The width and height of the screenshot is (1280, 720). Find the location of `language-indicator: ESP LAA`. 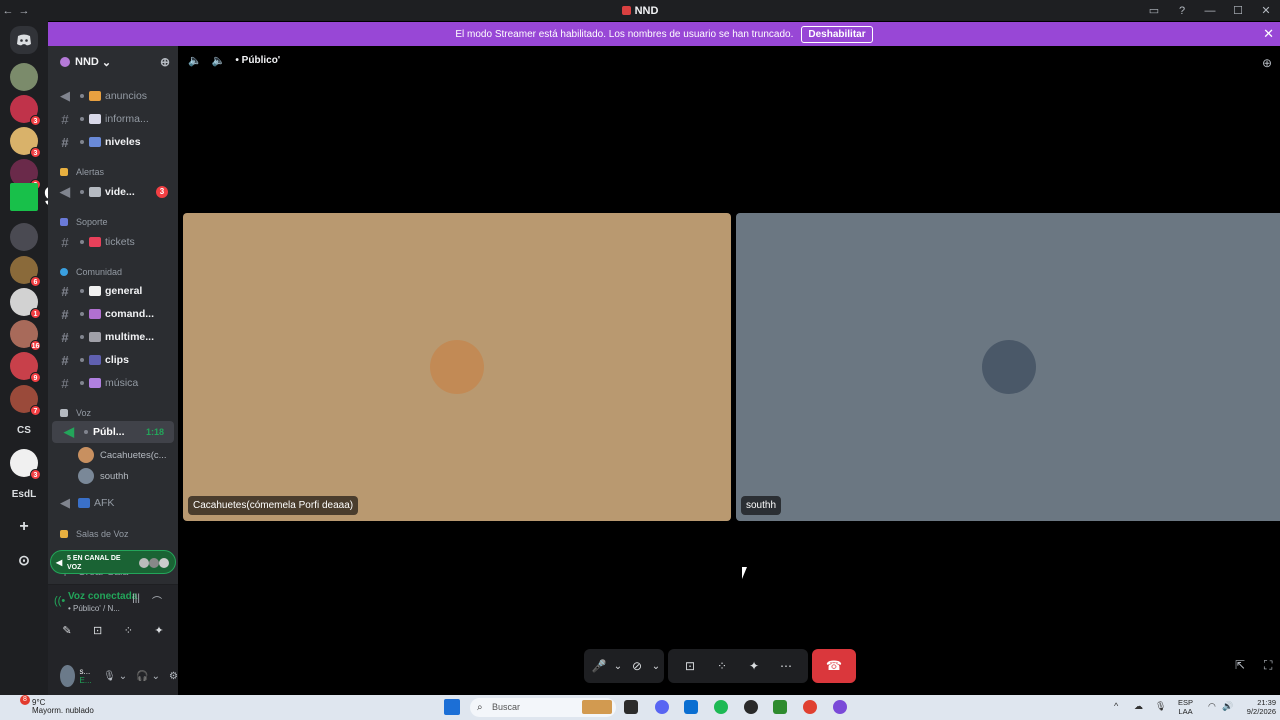

language-indicator: ESP LAA is located at coordinates (1185, 707).